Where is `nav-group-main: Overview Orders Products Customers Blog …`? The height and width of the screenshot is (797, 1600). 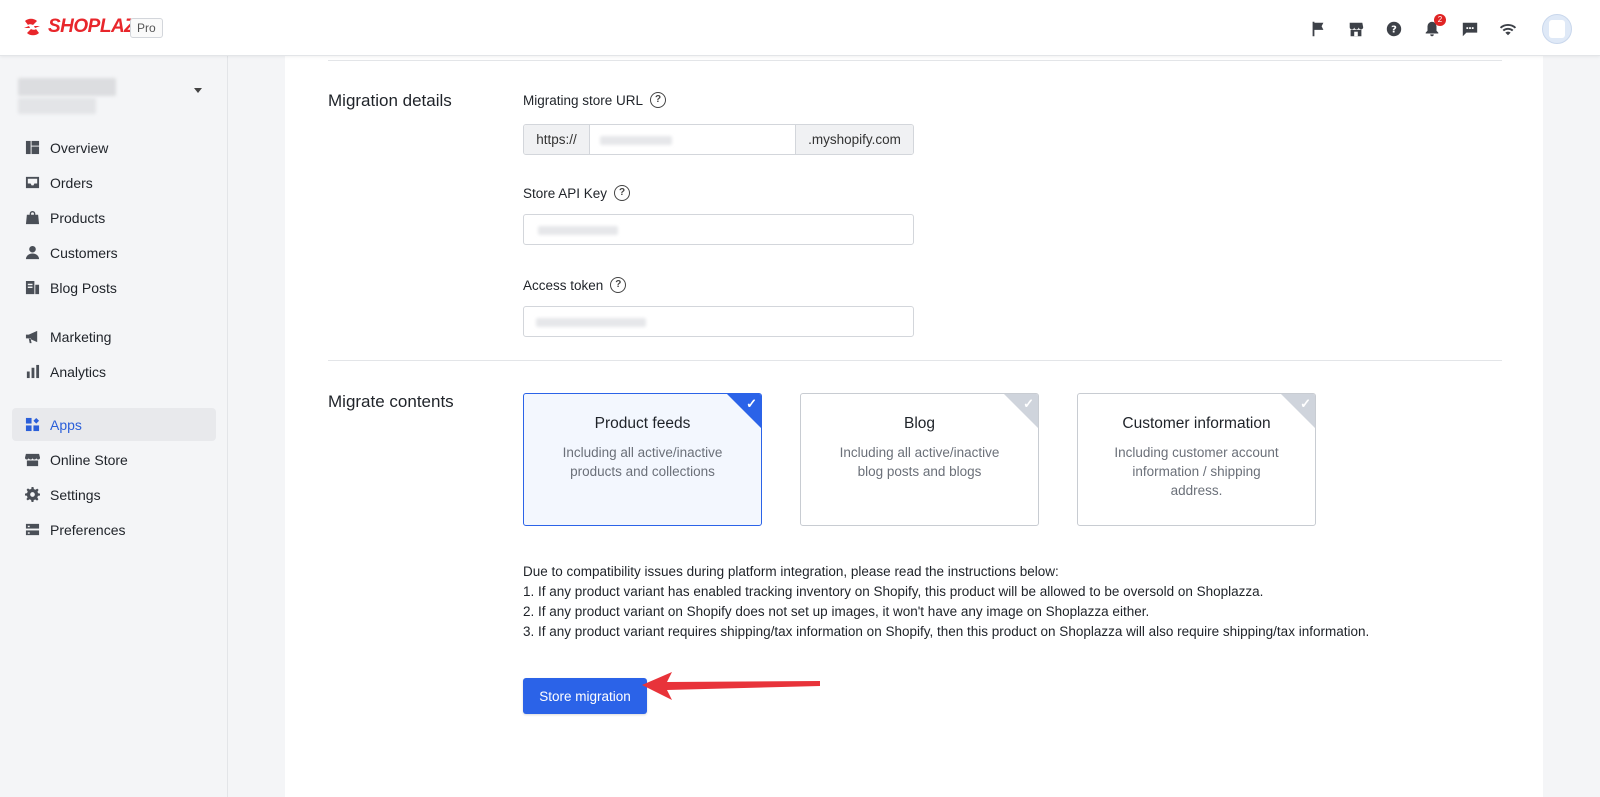 nav-group-main: Overview Orders Products Customers Blog … is located at coordinates (114, 218).